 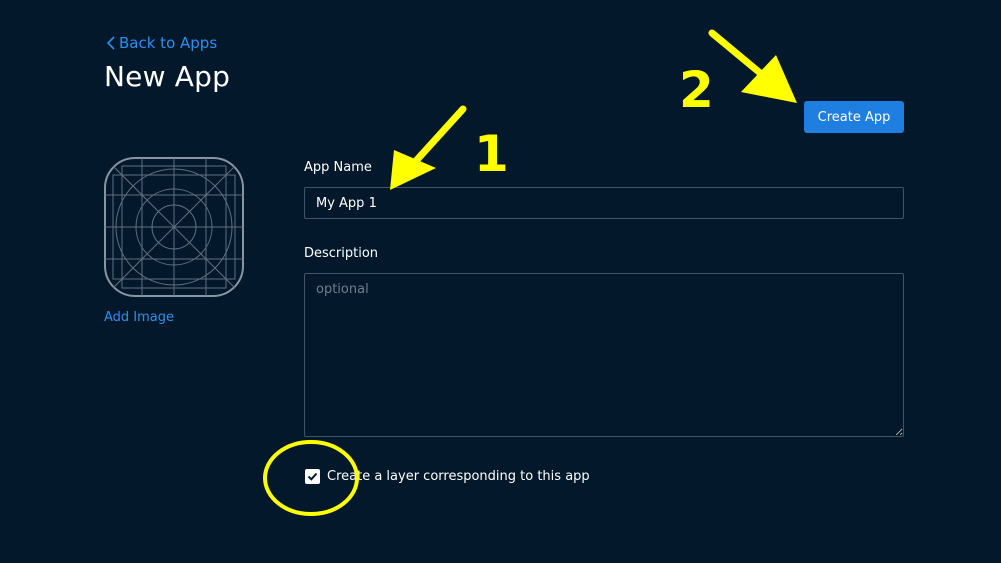 What do you see at coordinates (174, 227) in the screenshot?
I see `app-icon-placeholder` at bounding box center [174, 227].